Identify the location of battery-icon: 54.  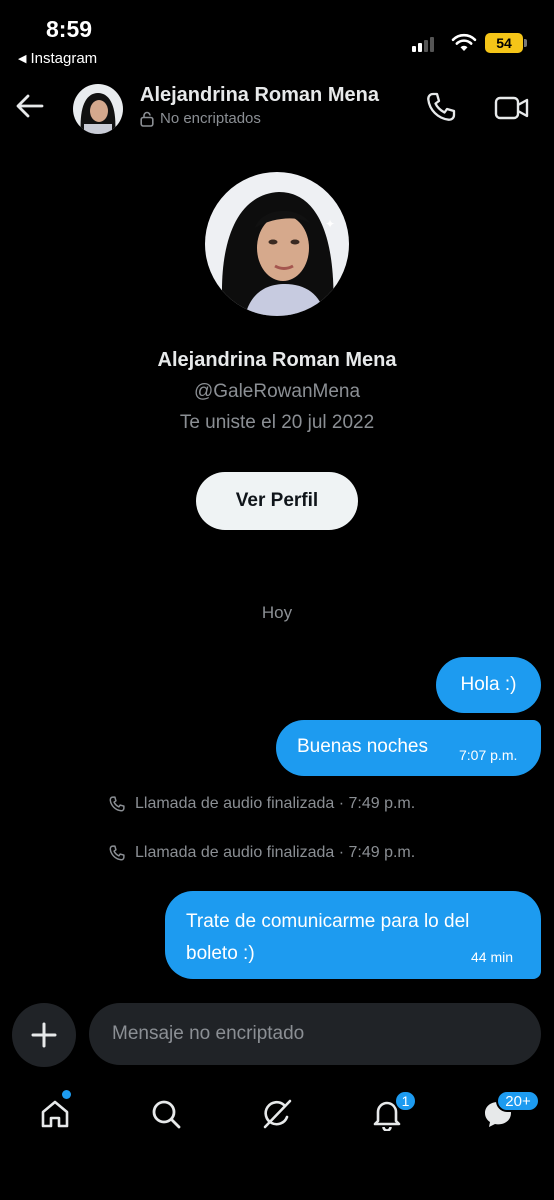
(504, 43).